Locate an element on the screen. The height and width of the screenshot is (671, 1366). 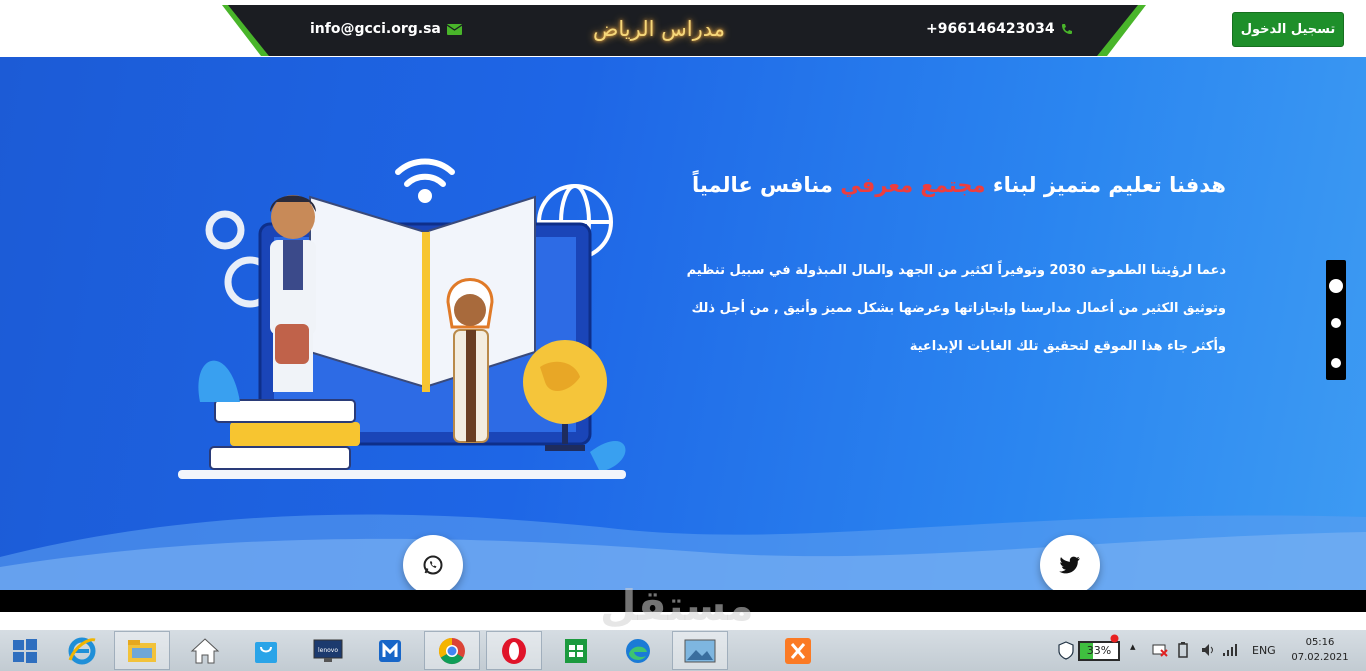
signal-bars-icon is located at coordinates (1230, 650).